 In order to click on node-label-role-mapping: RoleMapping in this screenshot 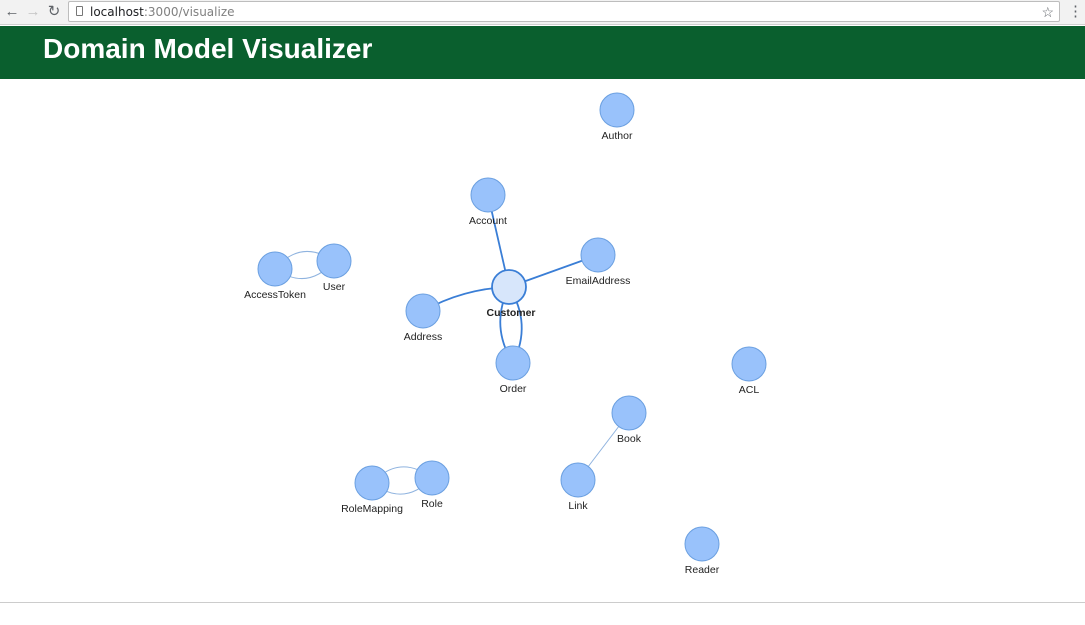, I will do `click(372, 509)`.